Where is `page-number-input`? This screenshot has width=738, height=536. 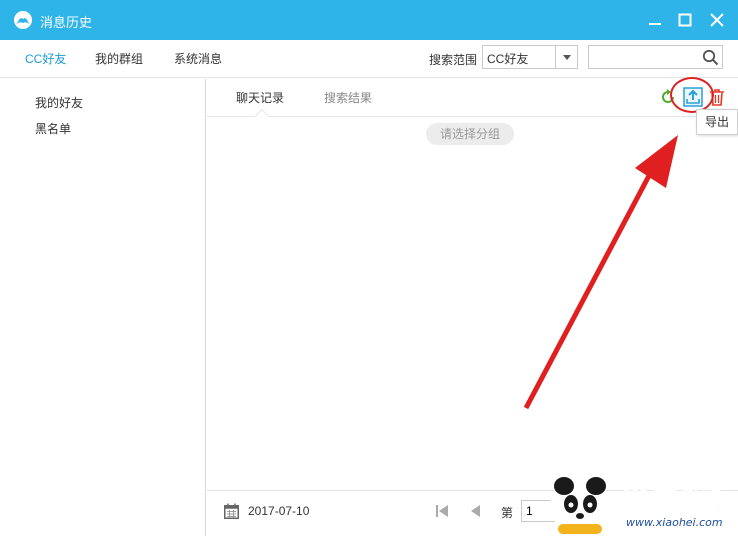 page-number-input is located at coordinates (541, 511).